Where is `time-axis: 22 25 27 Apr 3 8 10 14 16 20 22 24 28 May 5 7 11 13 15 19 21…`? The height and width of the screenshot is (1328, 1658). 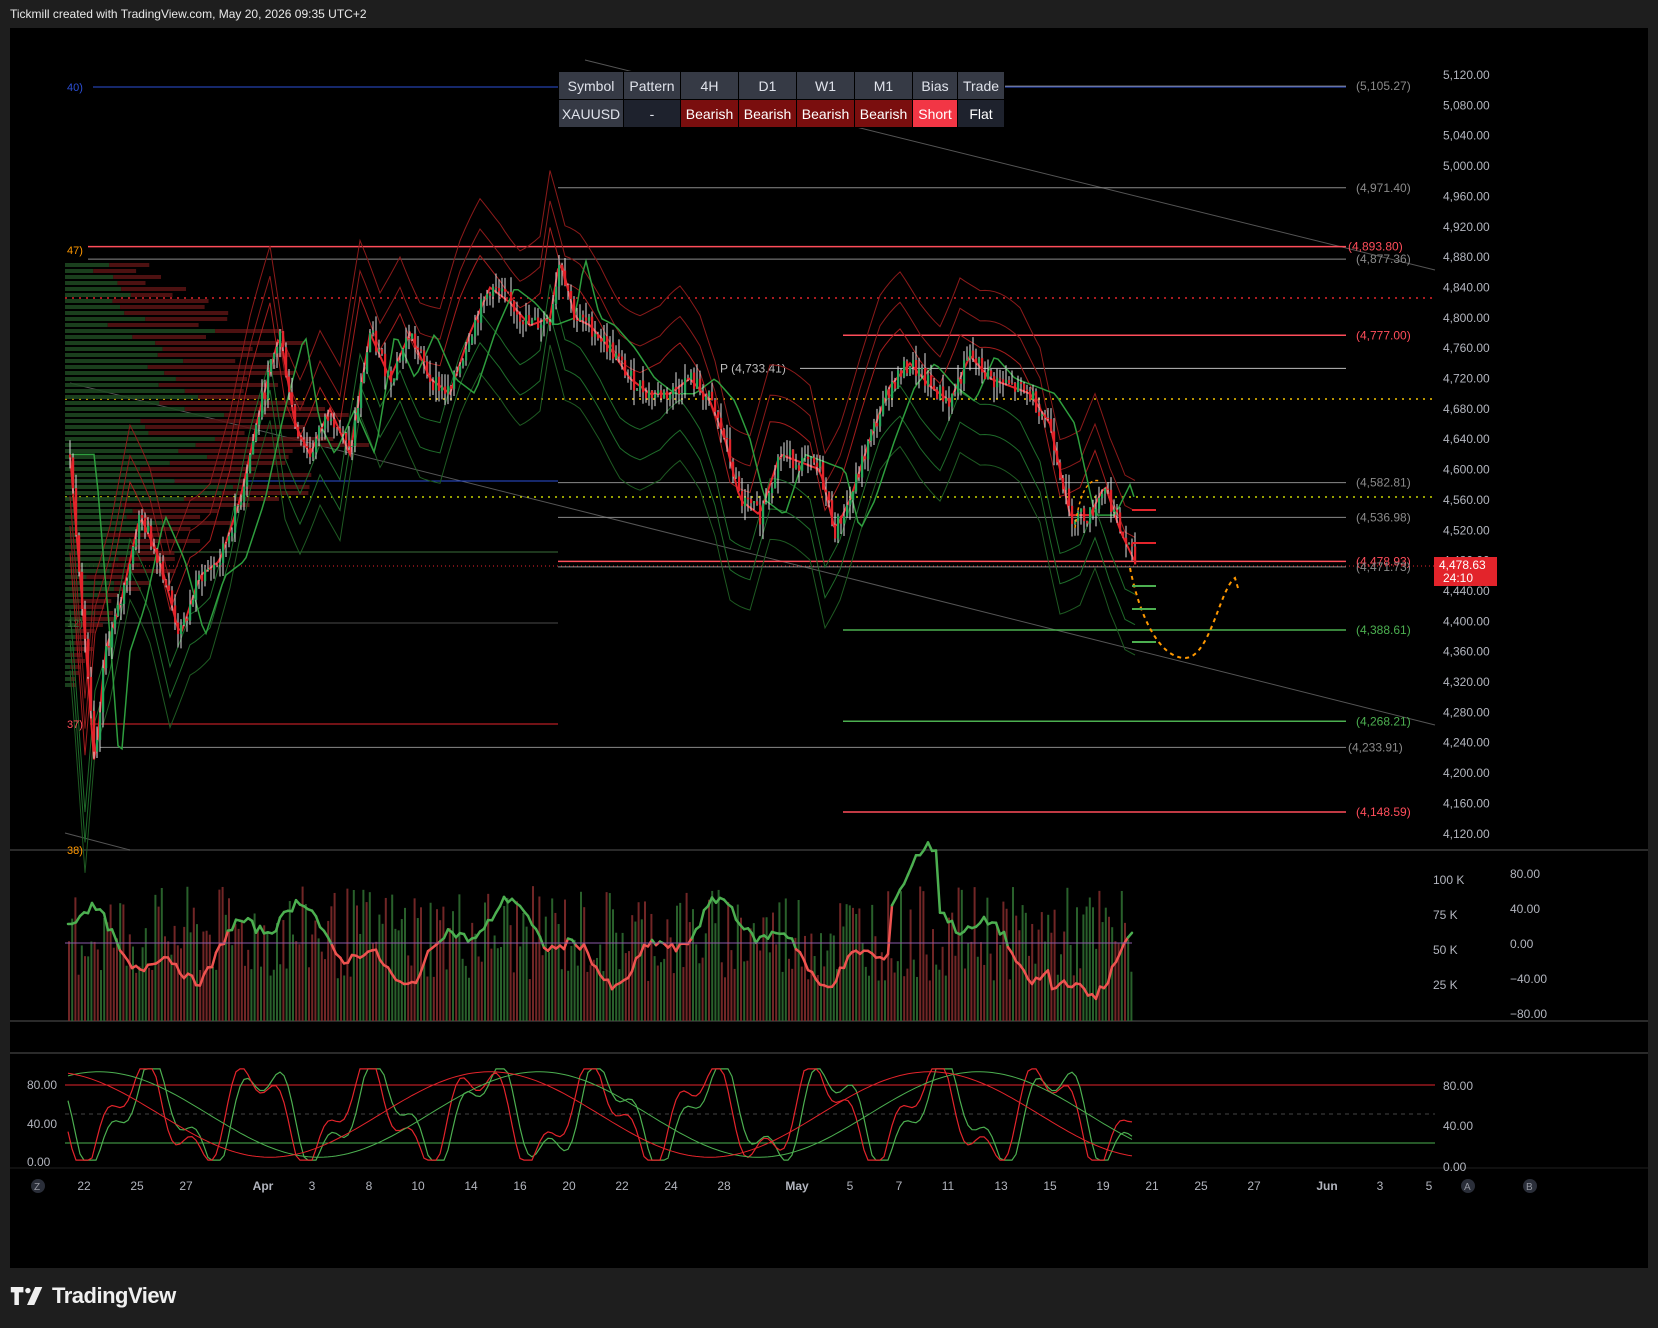 time-axis: 22 25 27 Apr 3 8 10 14 16 20 22 24 28 May 5 7 11 13 15 19 21… is located at coordinates (754, 1186).